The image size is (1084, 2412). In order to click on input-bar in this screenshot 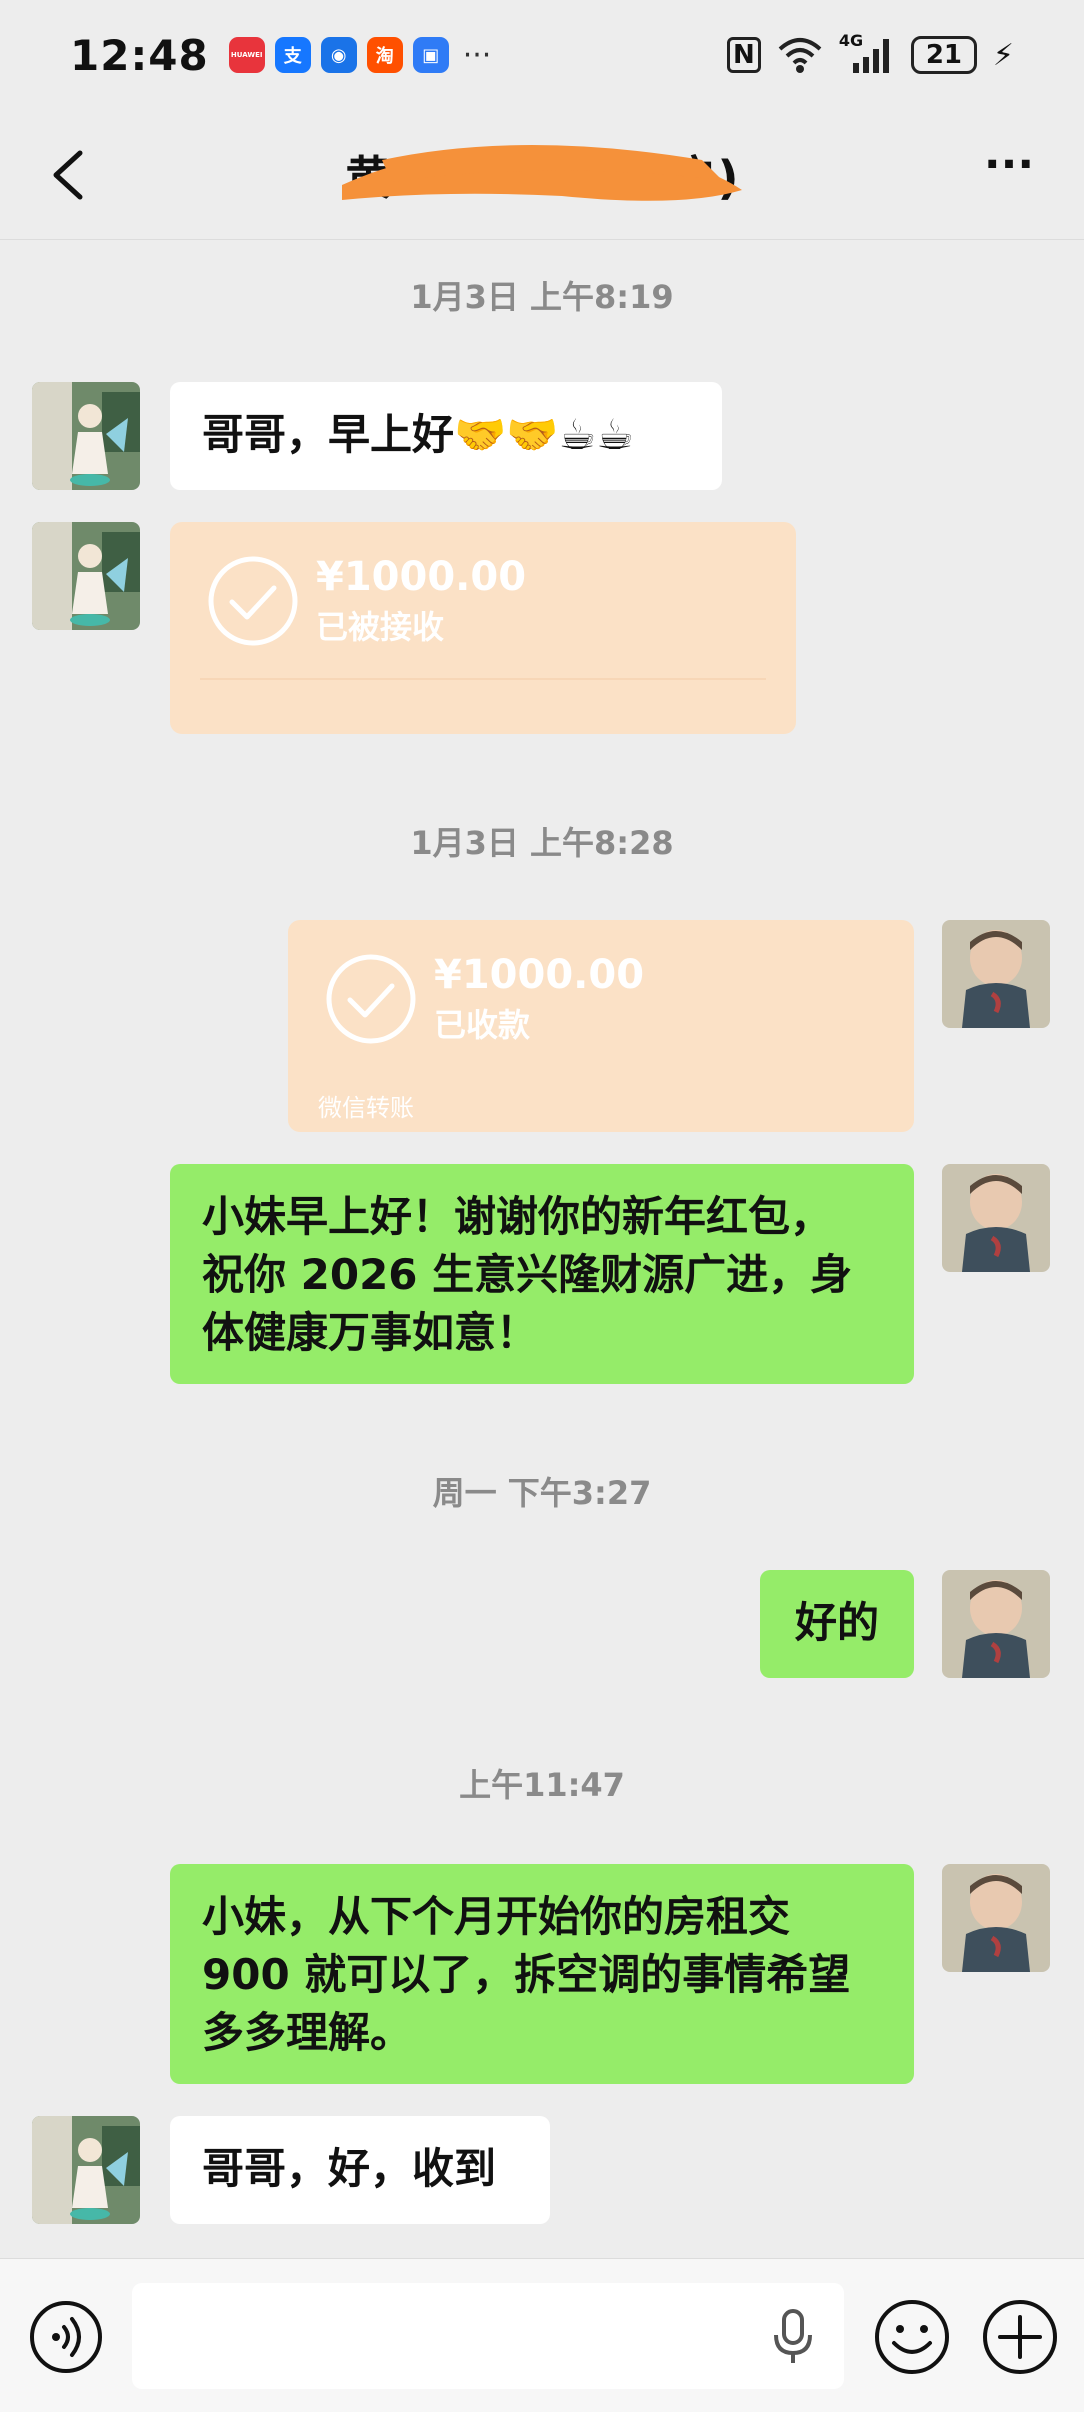, I will do `click(542, 2335)`.